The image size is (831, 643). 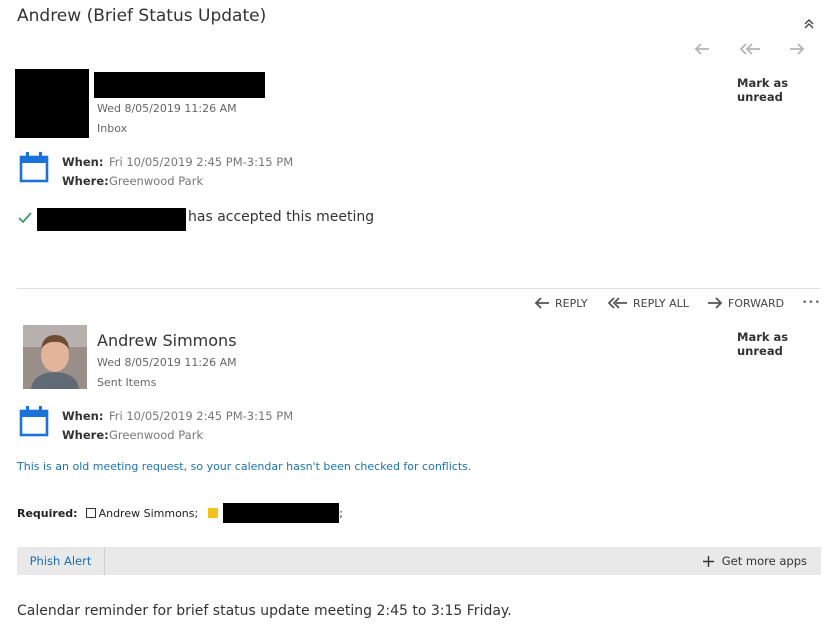 What do you see at coordinates (61, 561) in the screenshot?
I see `phish-alert-button: Phish Alert` at bounding box center [61, 561].